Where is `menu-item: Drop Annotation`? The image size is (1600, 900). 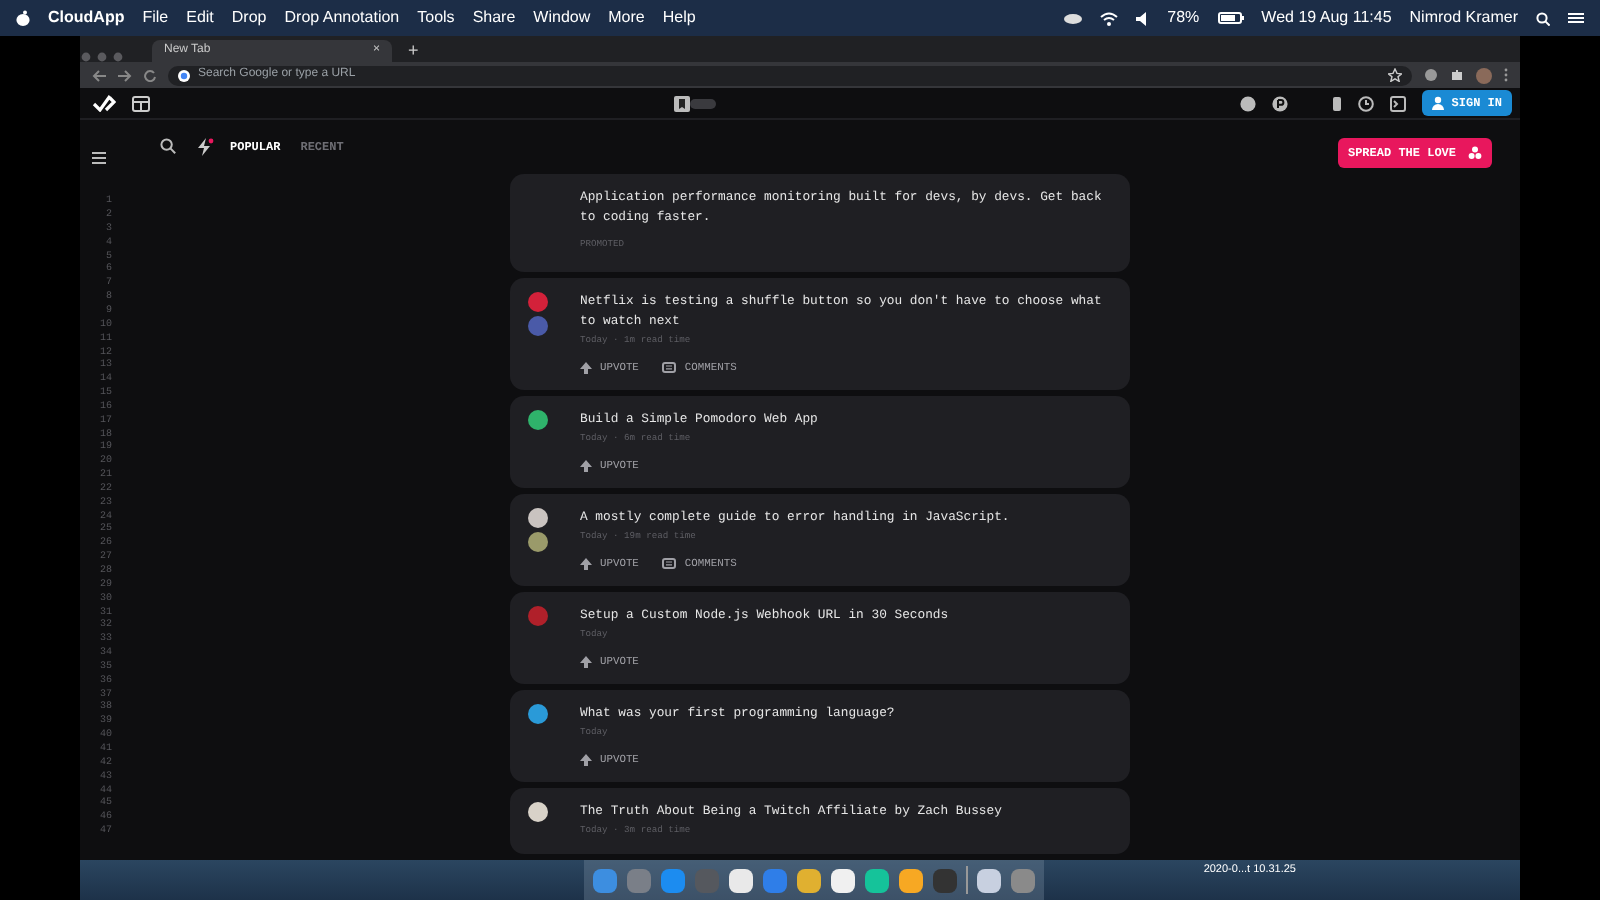 menu-item: Drop Annotation is located at coordinates (342, 18).